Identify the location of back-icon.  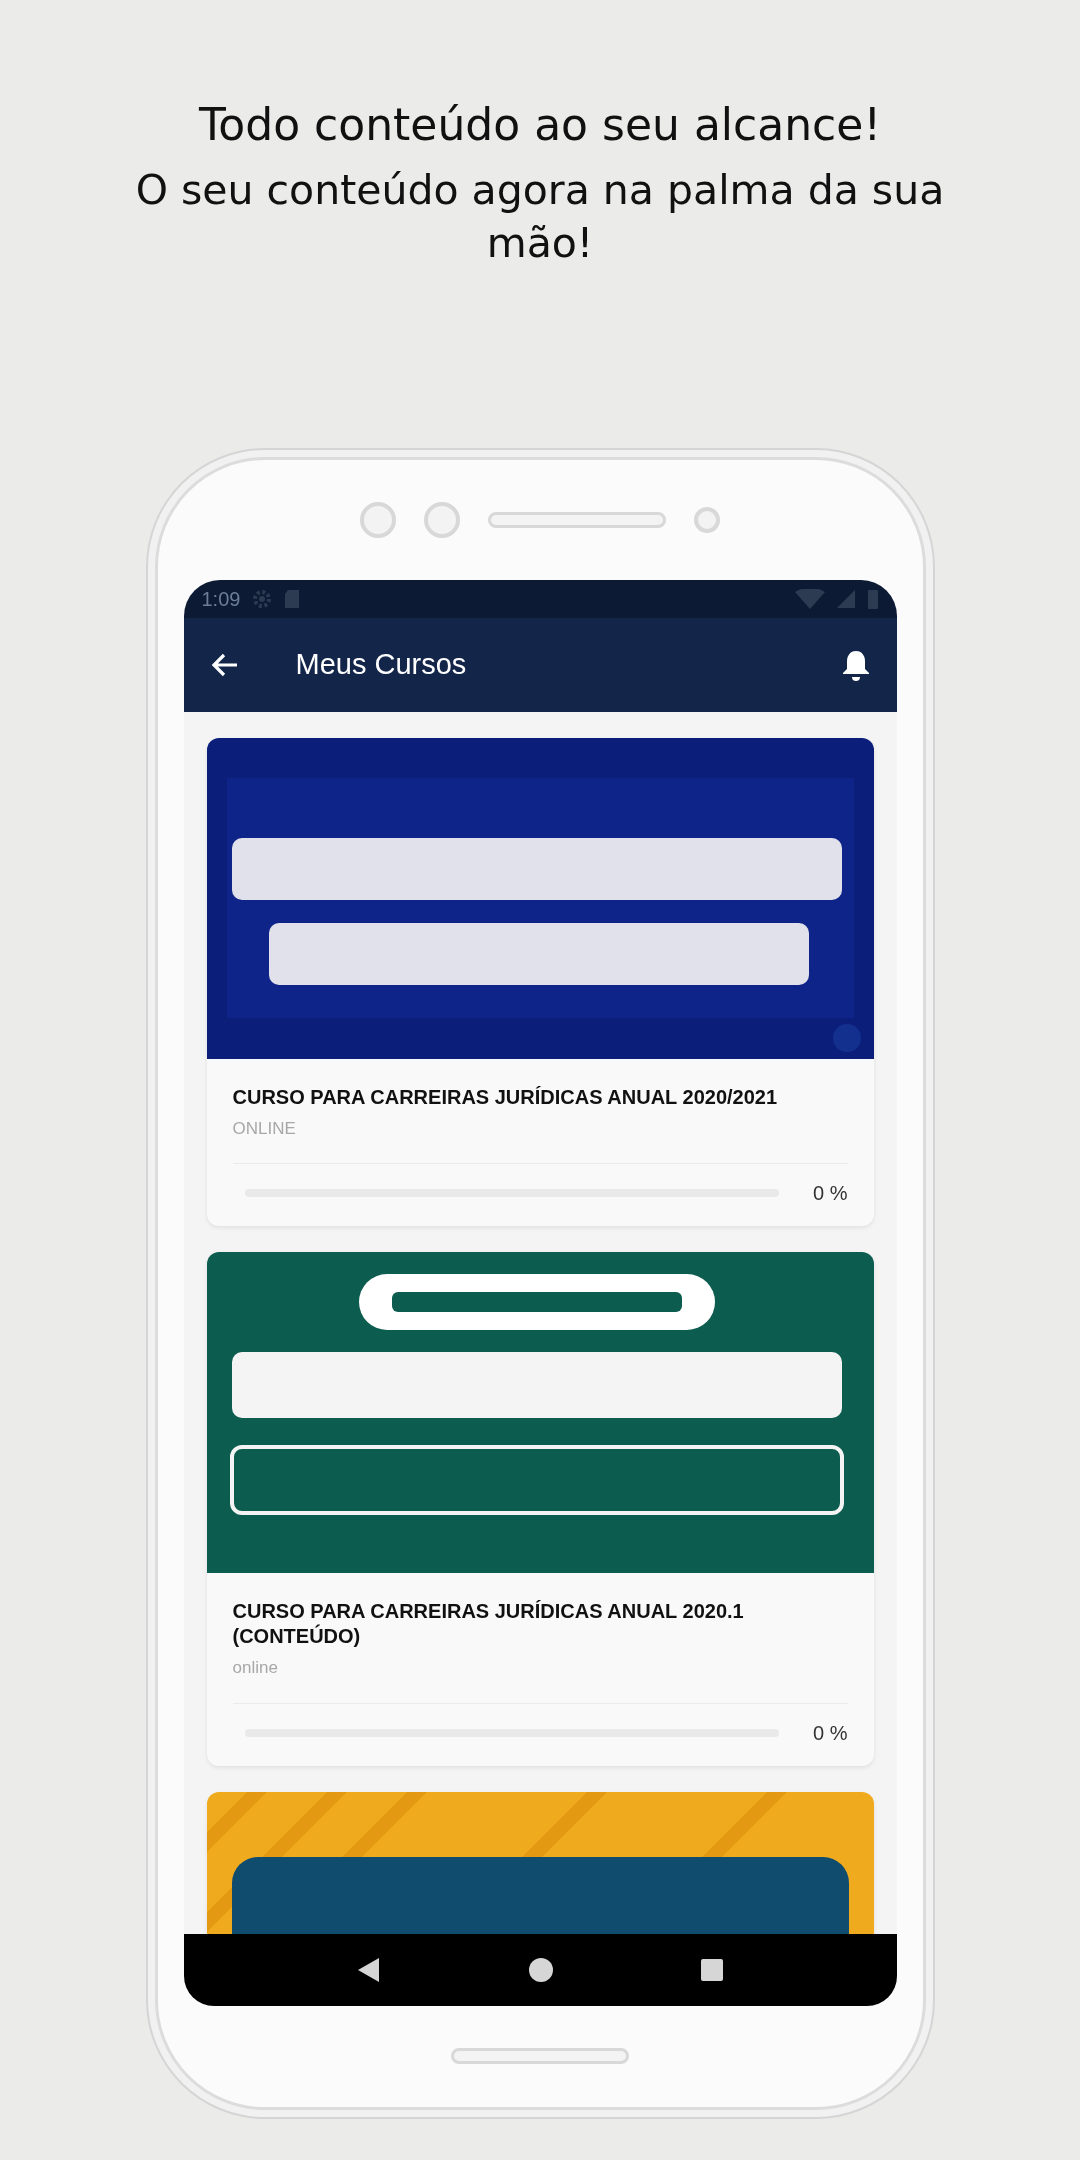
(369, 1969).